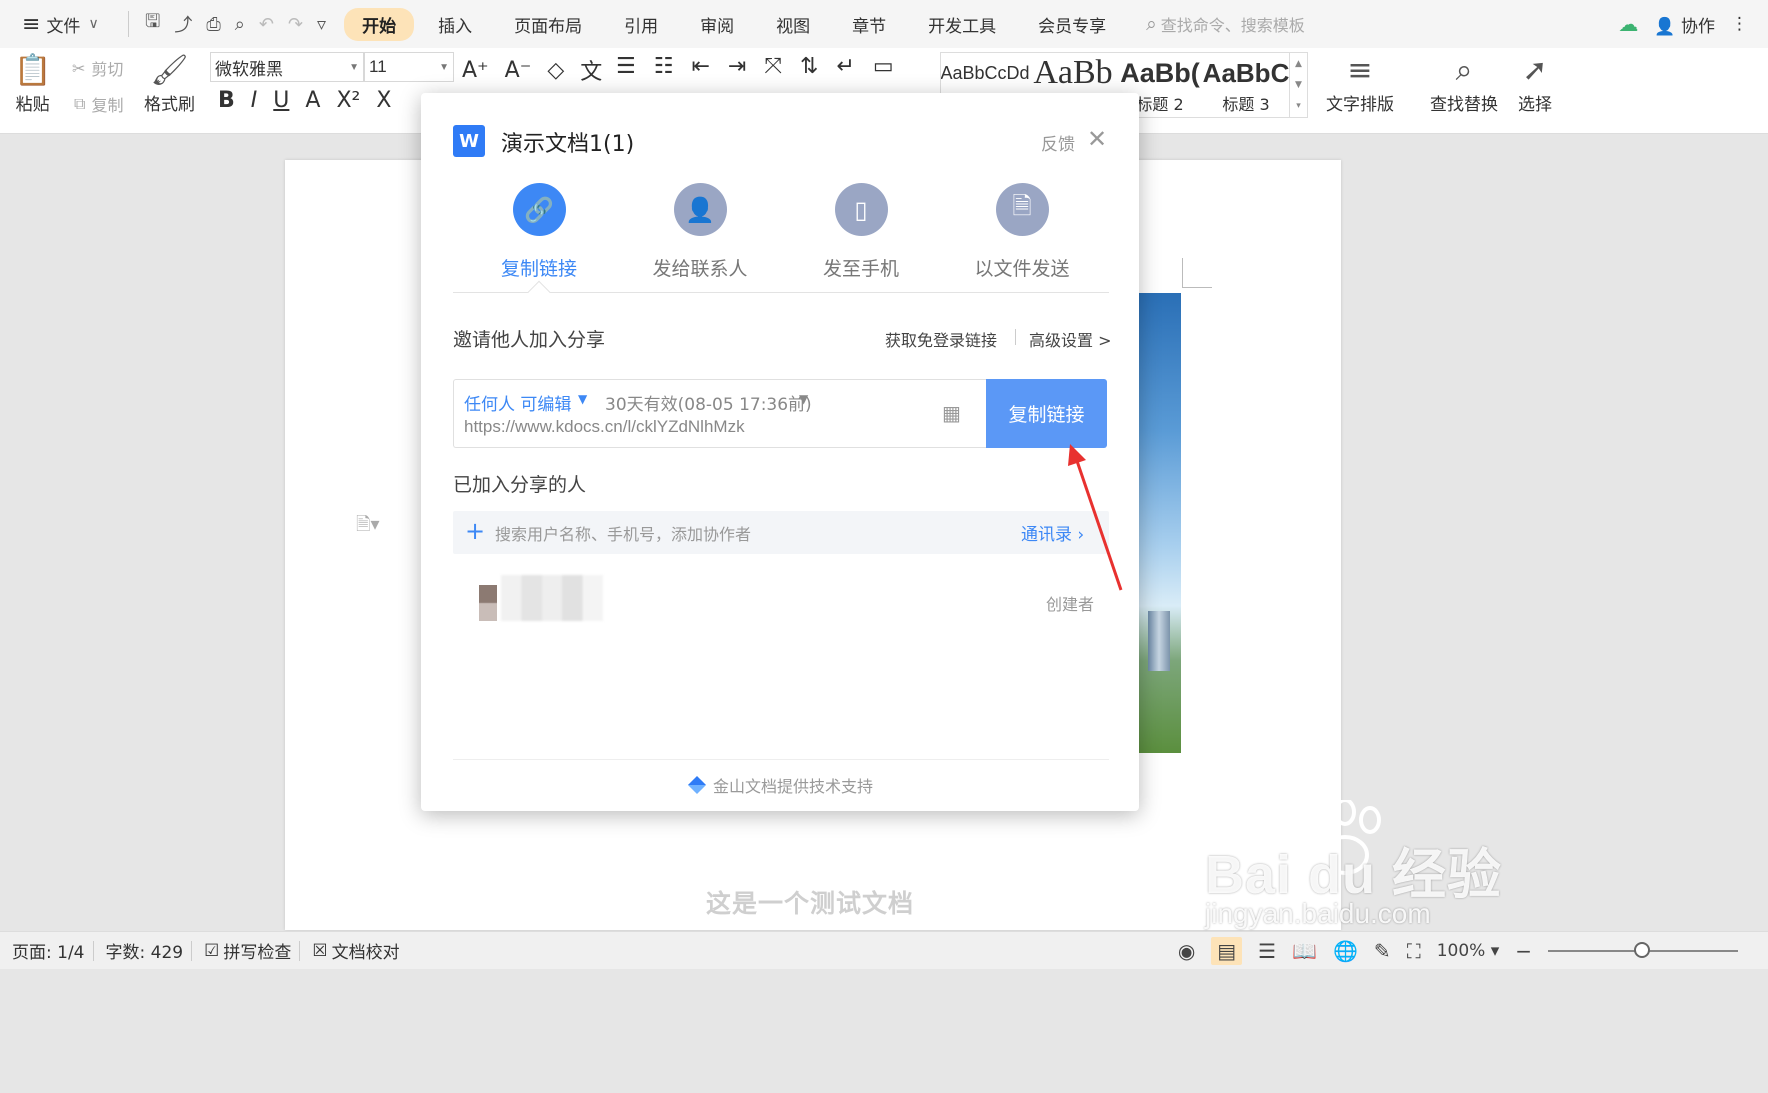  What do you see at coordinates (1535, 83) in the screenshot?
I see `select-button: ➚ 选择` at bounding box center [1535, 83].